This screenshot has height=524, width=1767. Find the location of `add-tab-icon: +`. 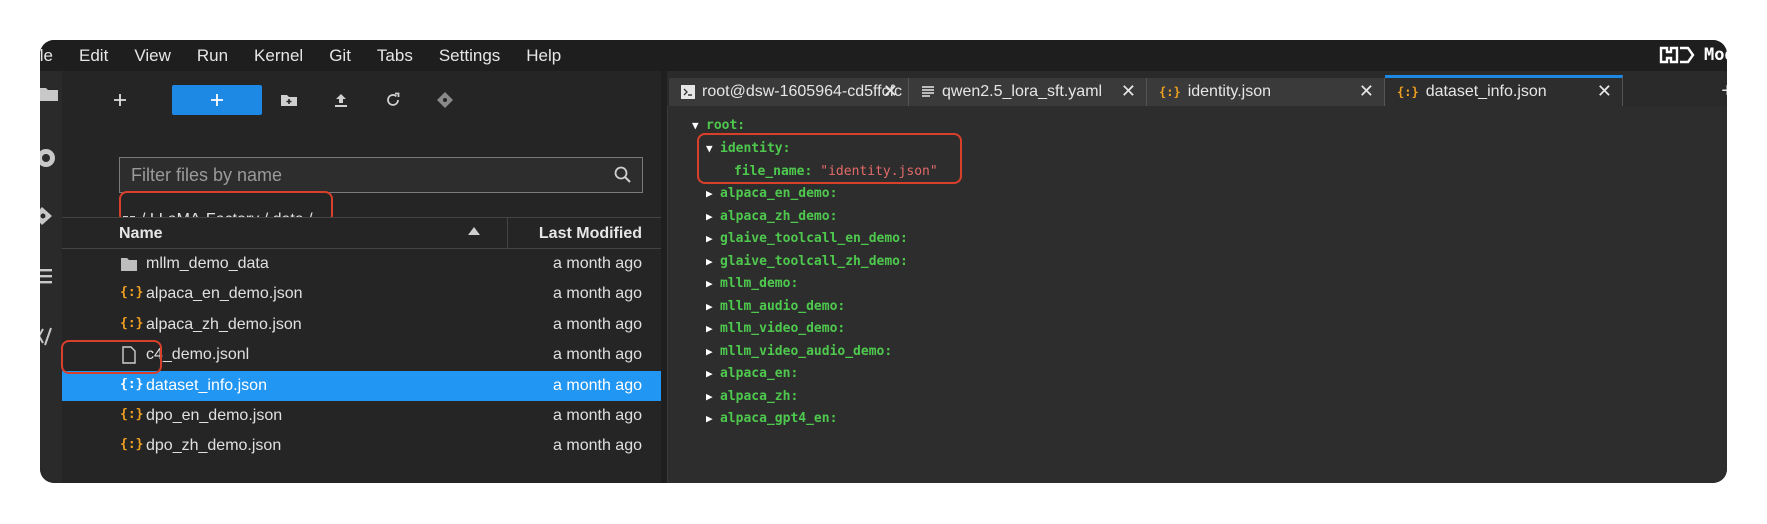

add-tab-icon: + is located at coordinates (1724, 91).